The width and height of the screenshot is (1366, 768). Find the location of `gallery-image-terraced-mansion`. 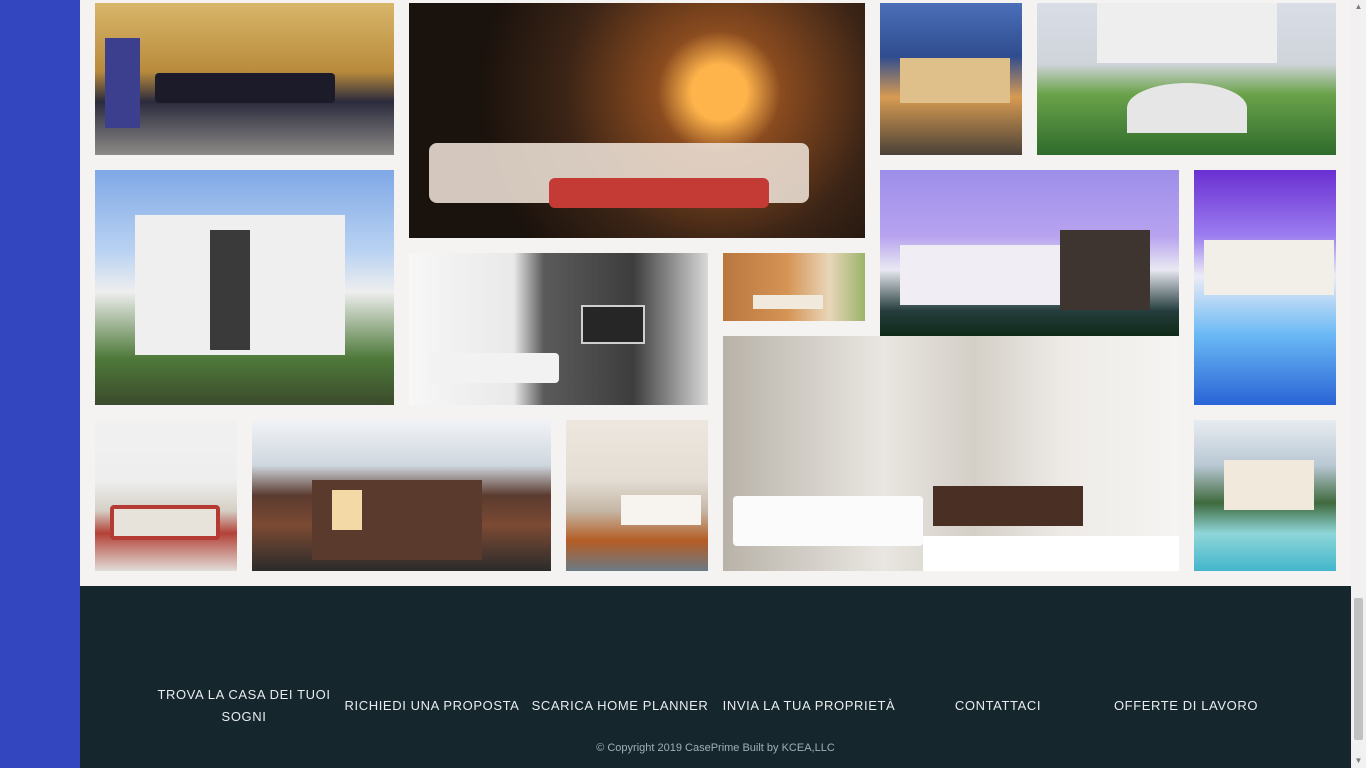

gallery-image-terraced-mansion is located at coordinates (1186, 79).